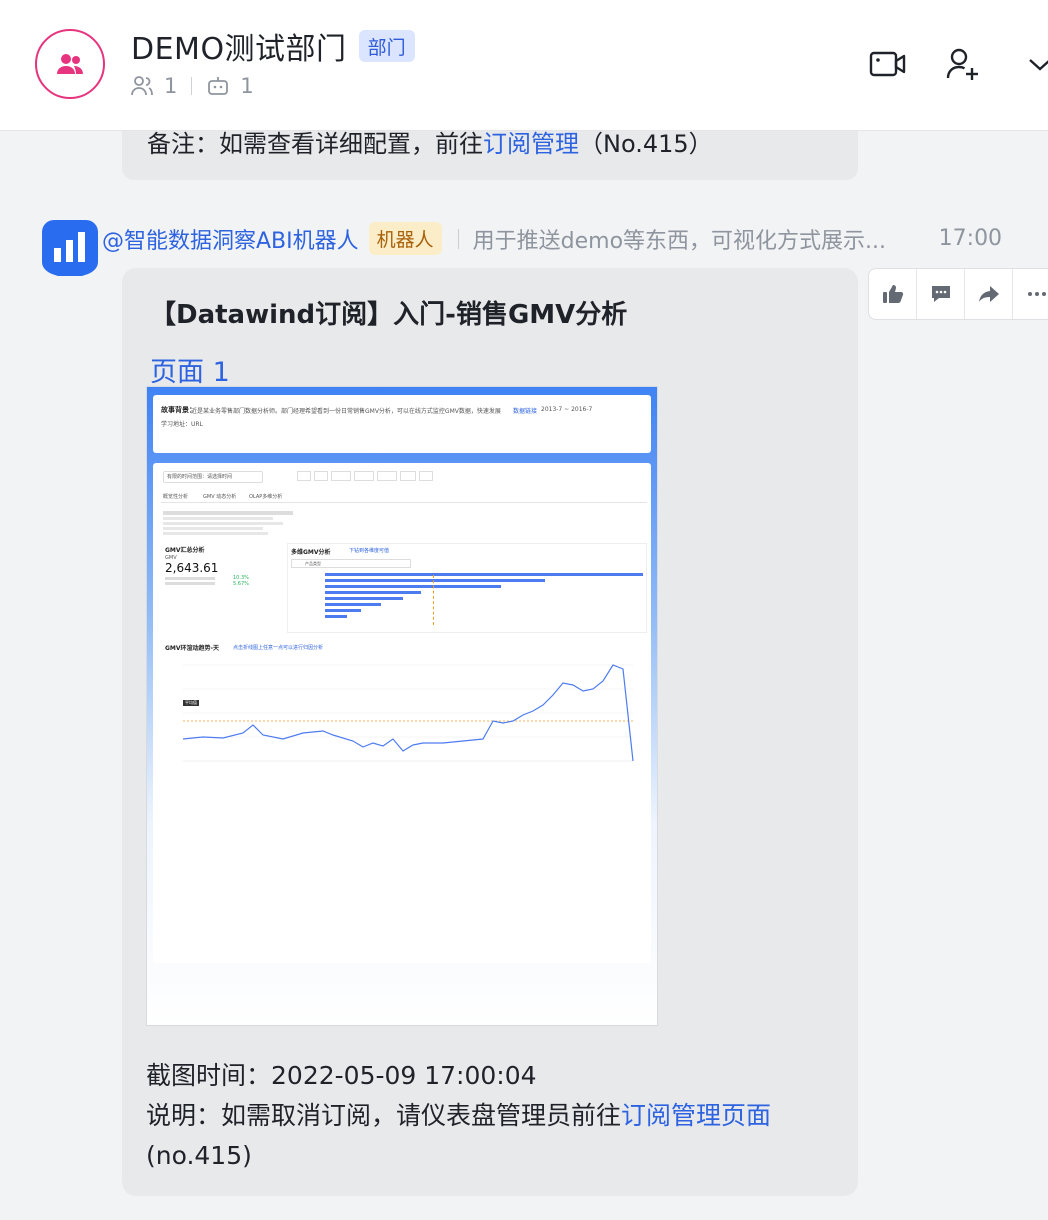  I want to click on gmv-trend-line, so click(408, 713).